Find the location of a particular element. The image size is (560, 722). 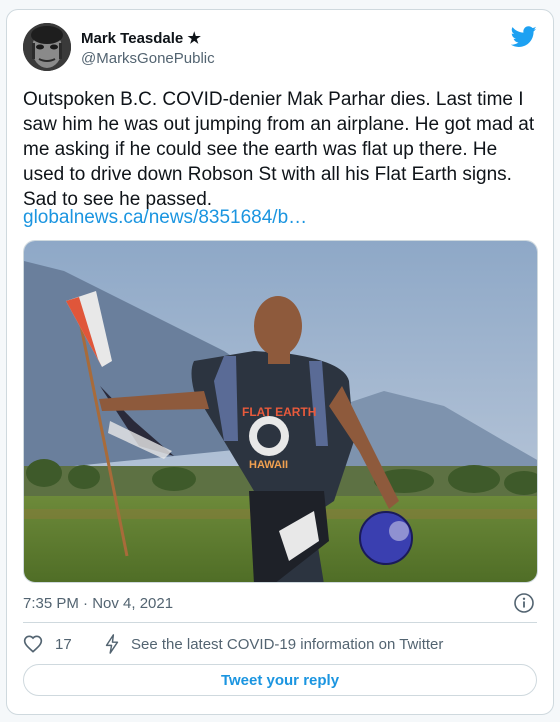

author-handle: @MarksGonePublic is located at coordinates (148, 58).